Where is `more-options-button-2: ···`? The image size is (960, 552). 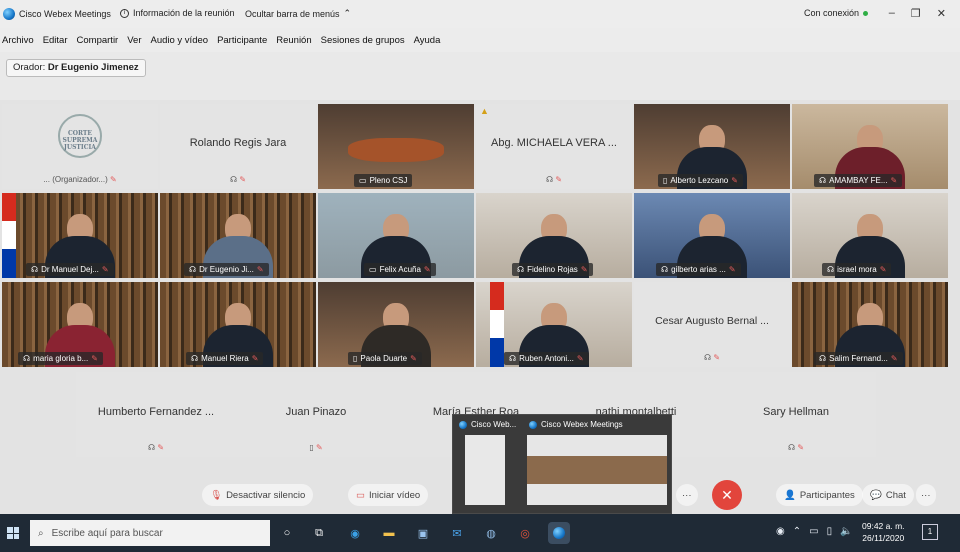 more-options-button-2: ··· is located at coordinates (926, 495).